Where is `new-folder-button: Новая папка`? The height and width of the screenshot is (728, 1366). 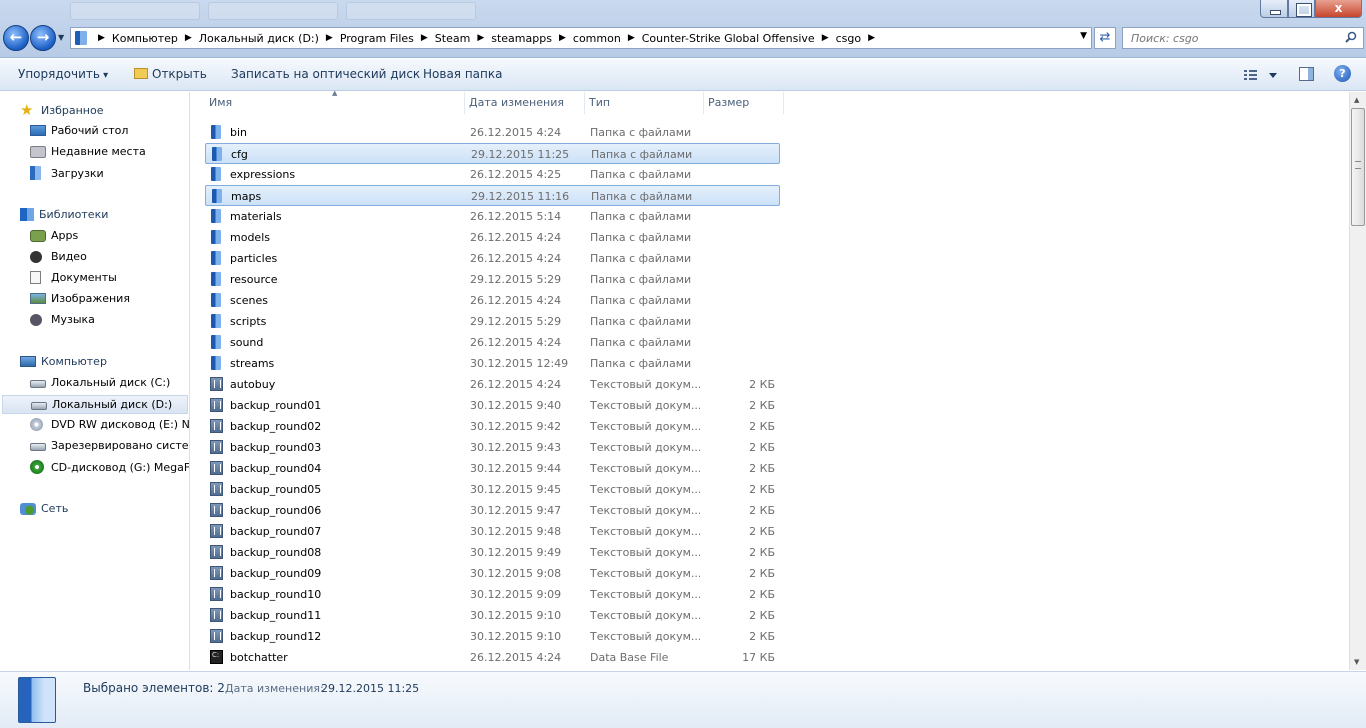 new-folder-button: Новая папка is located at coordinates (462, 74).